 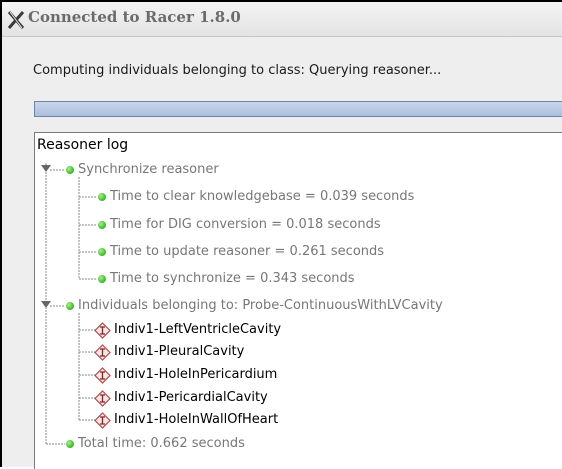 What do you see at coordinates (16, 20) in the screenshot?
I see `x-window-icon` at bounding box center [16, 20].